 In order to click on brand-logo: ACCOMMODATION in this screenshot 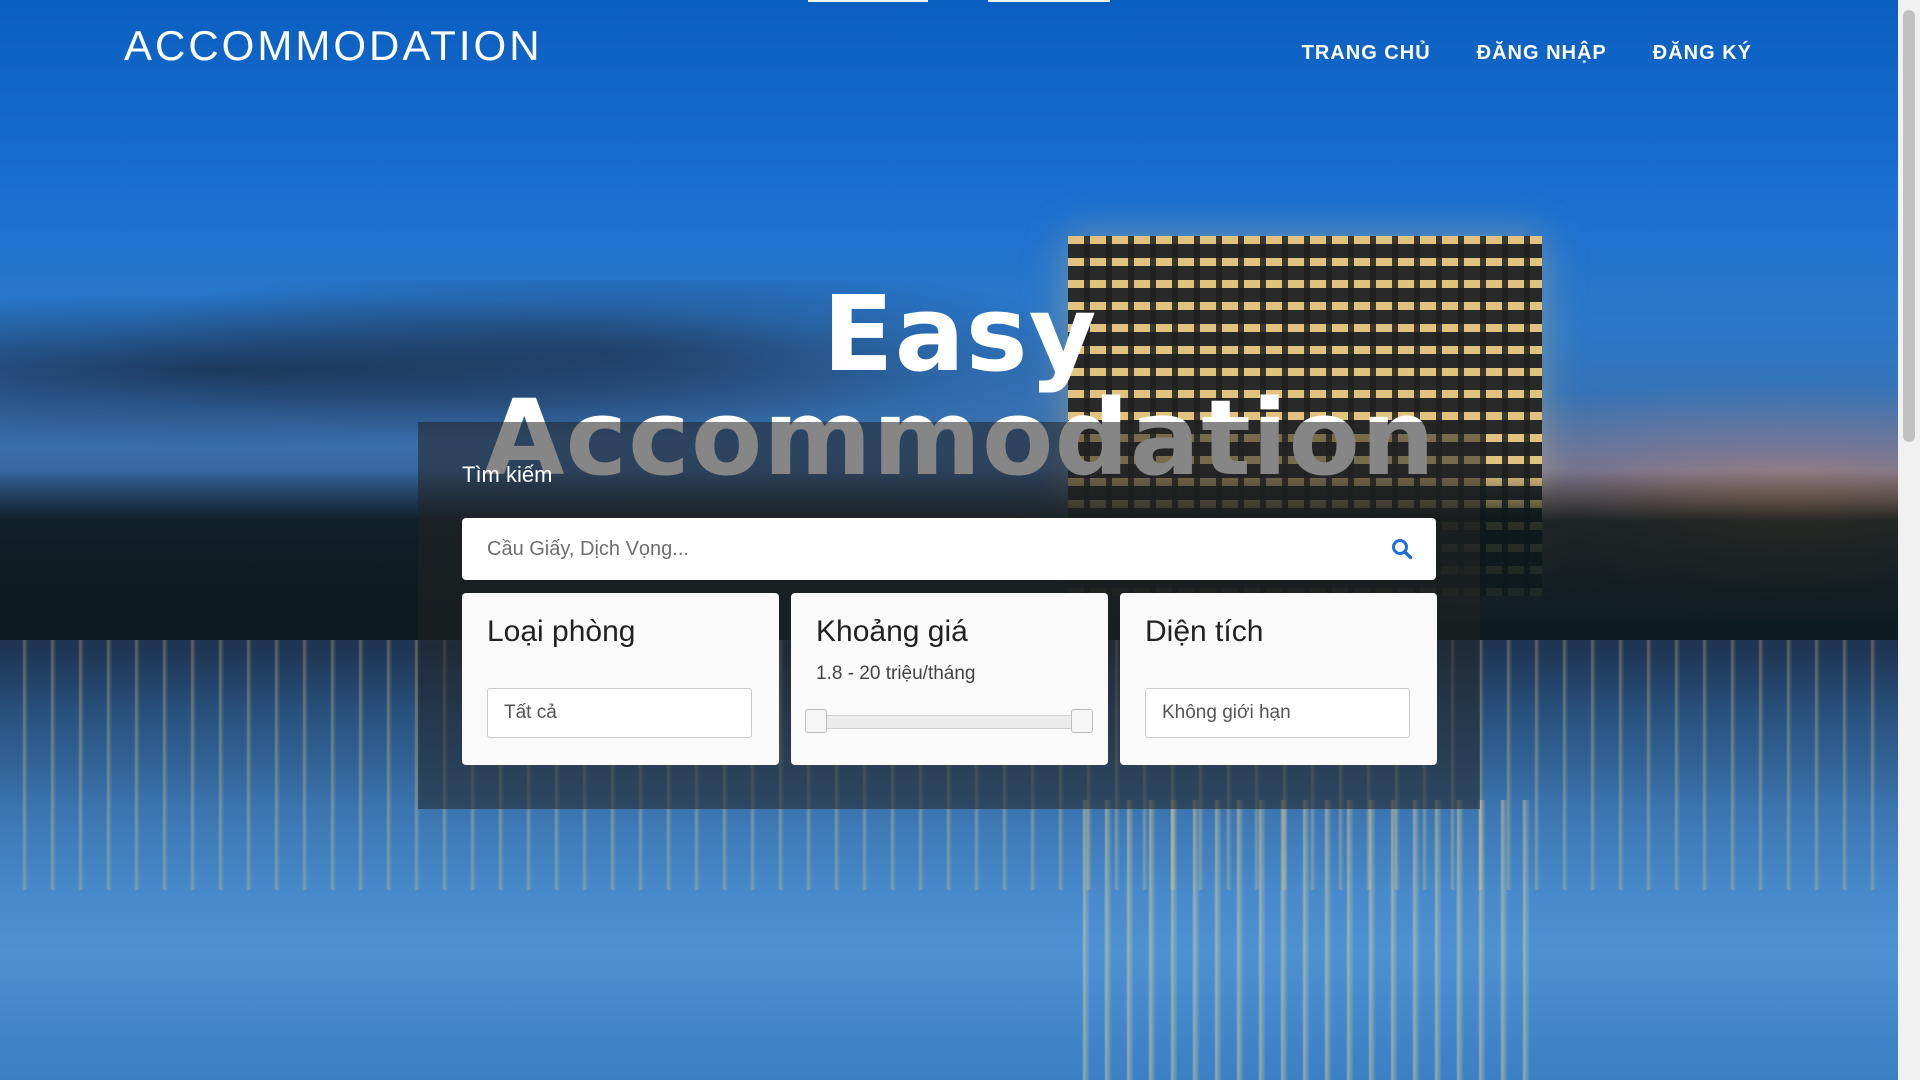, I will do `click(333, 46)`.